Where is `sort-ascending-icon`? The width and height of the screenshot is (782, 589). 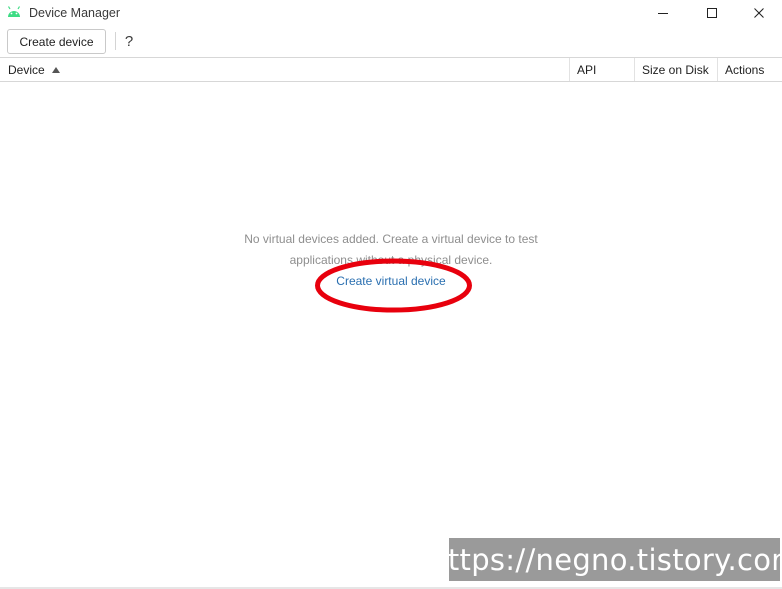
sort-ascending-icon is located at coordinates (55, 69).